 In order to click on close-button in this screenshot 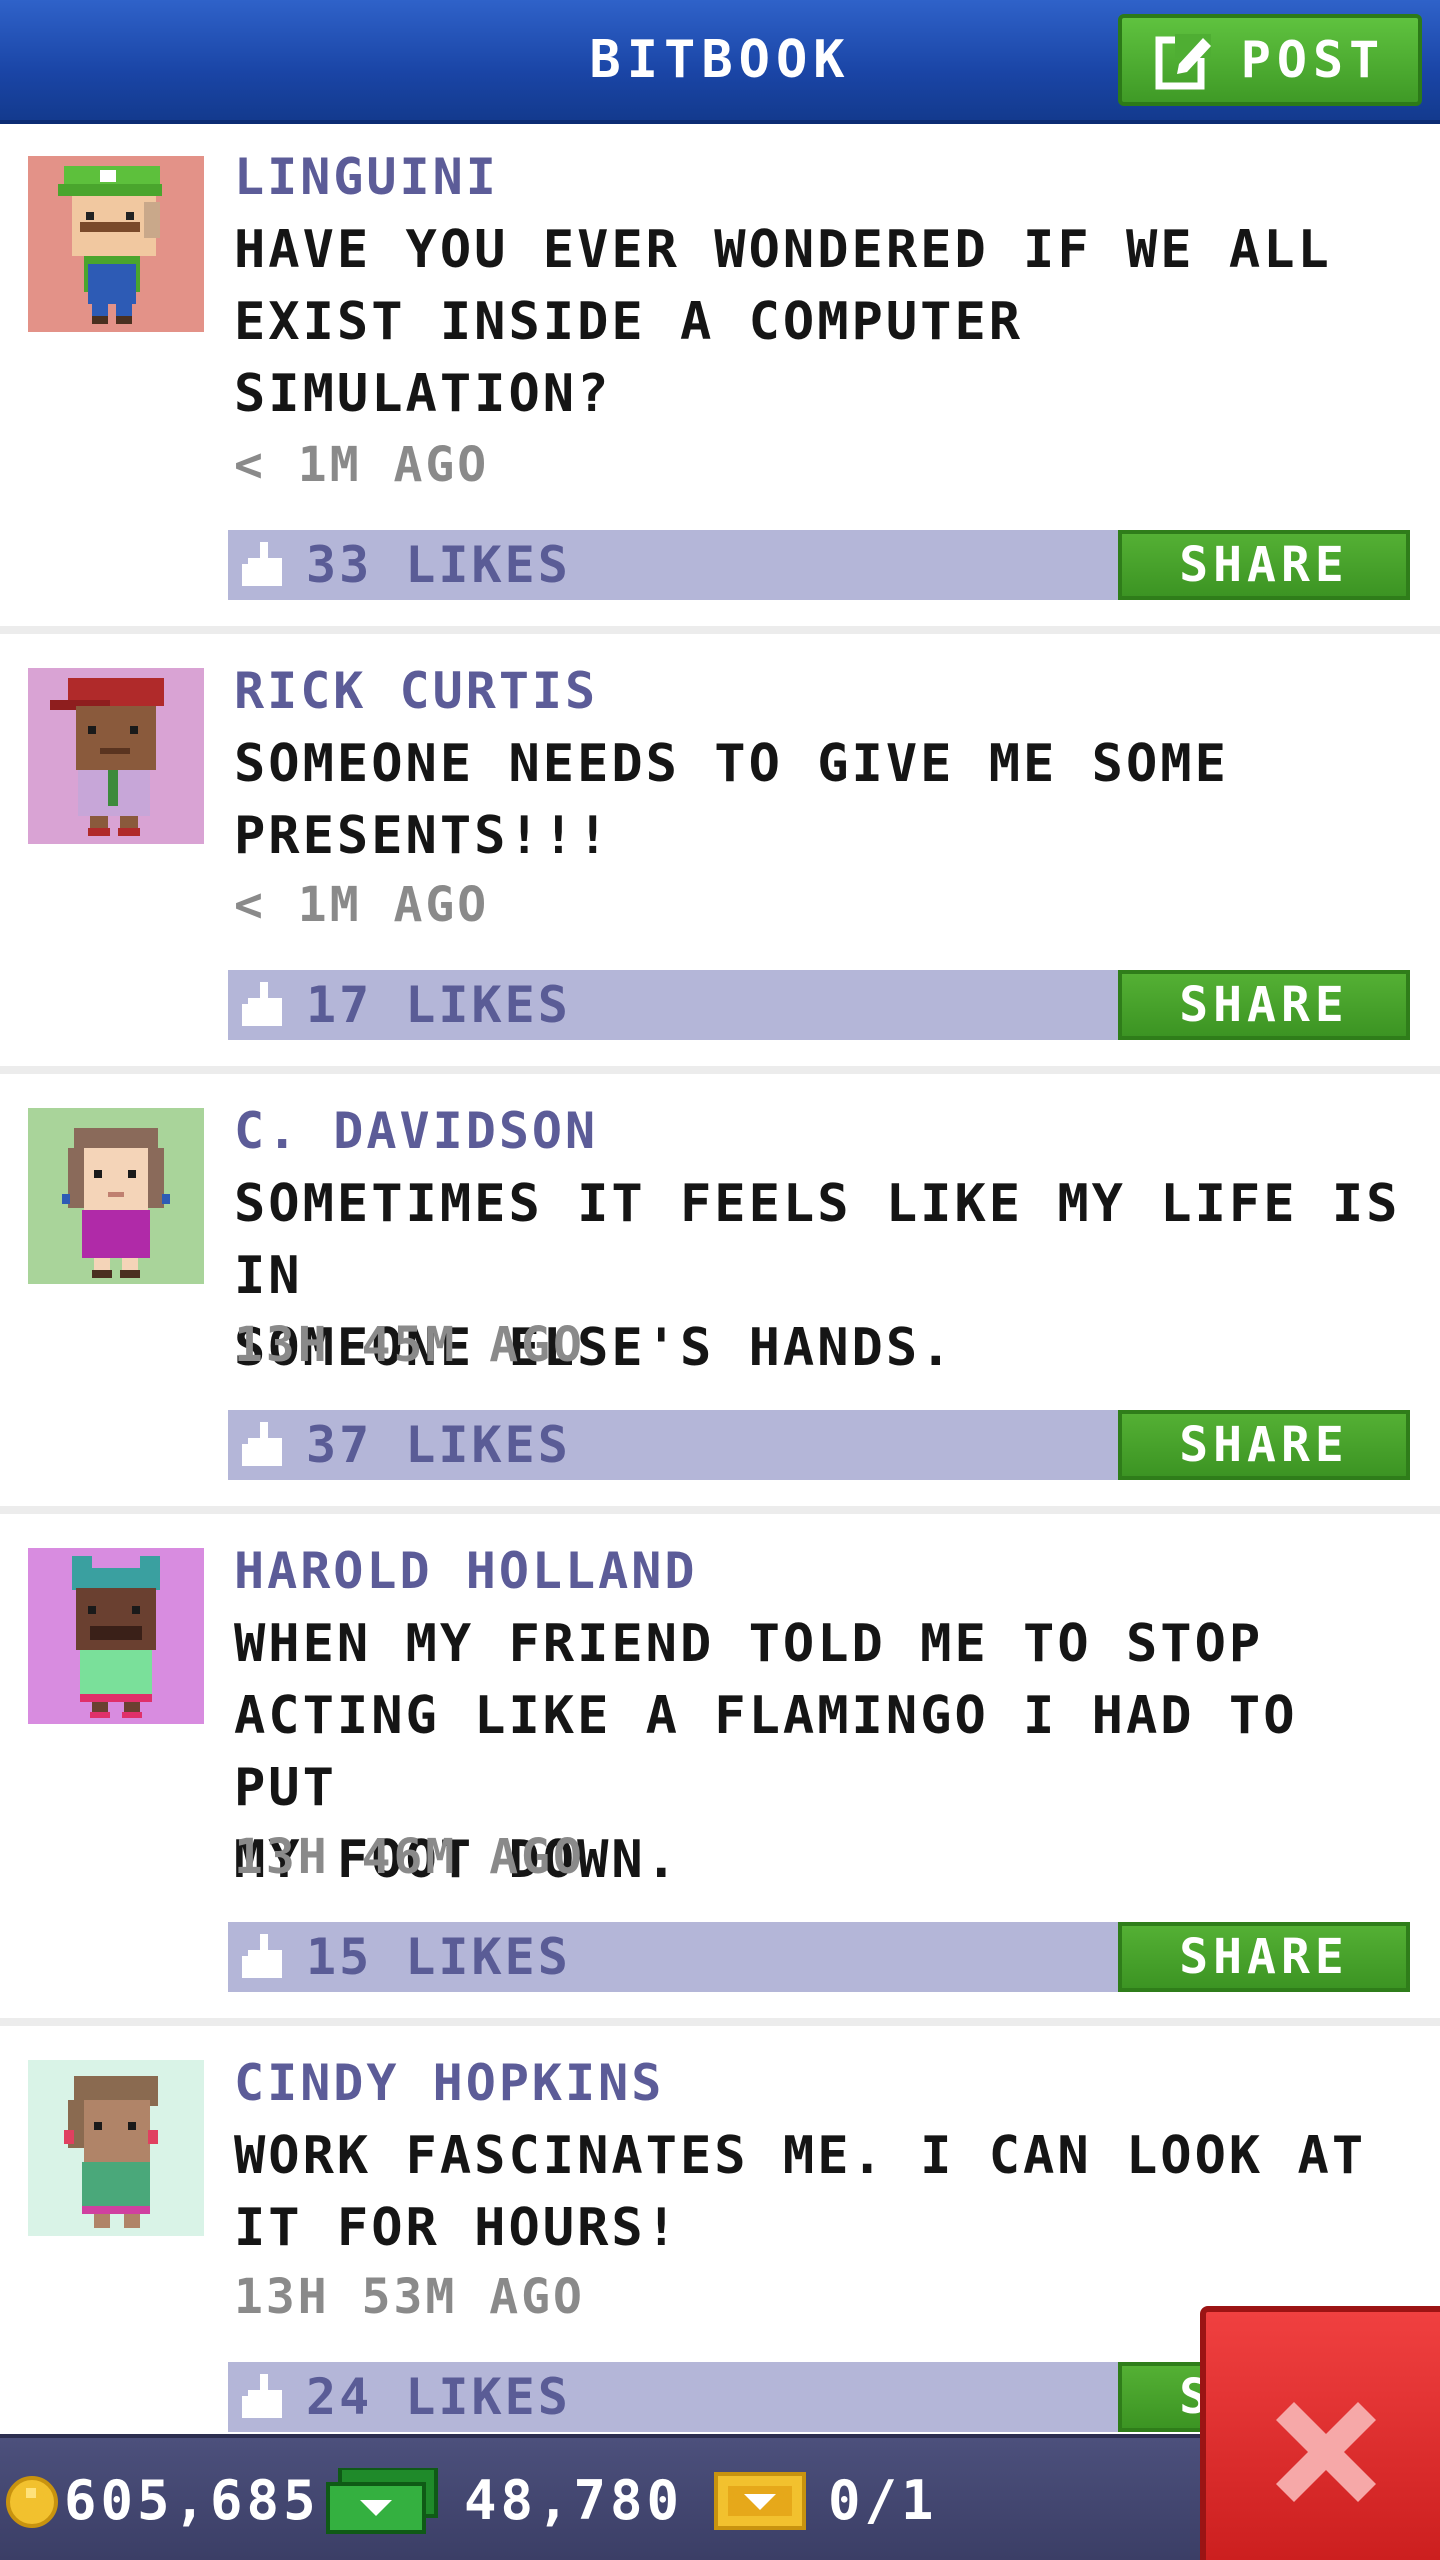, I will do `click(1320, 2433)`.